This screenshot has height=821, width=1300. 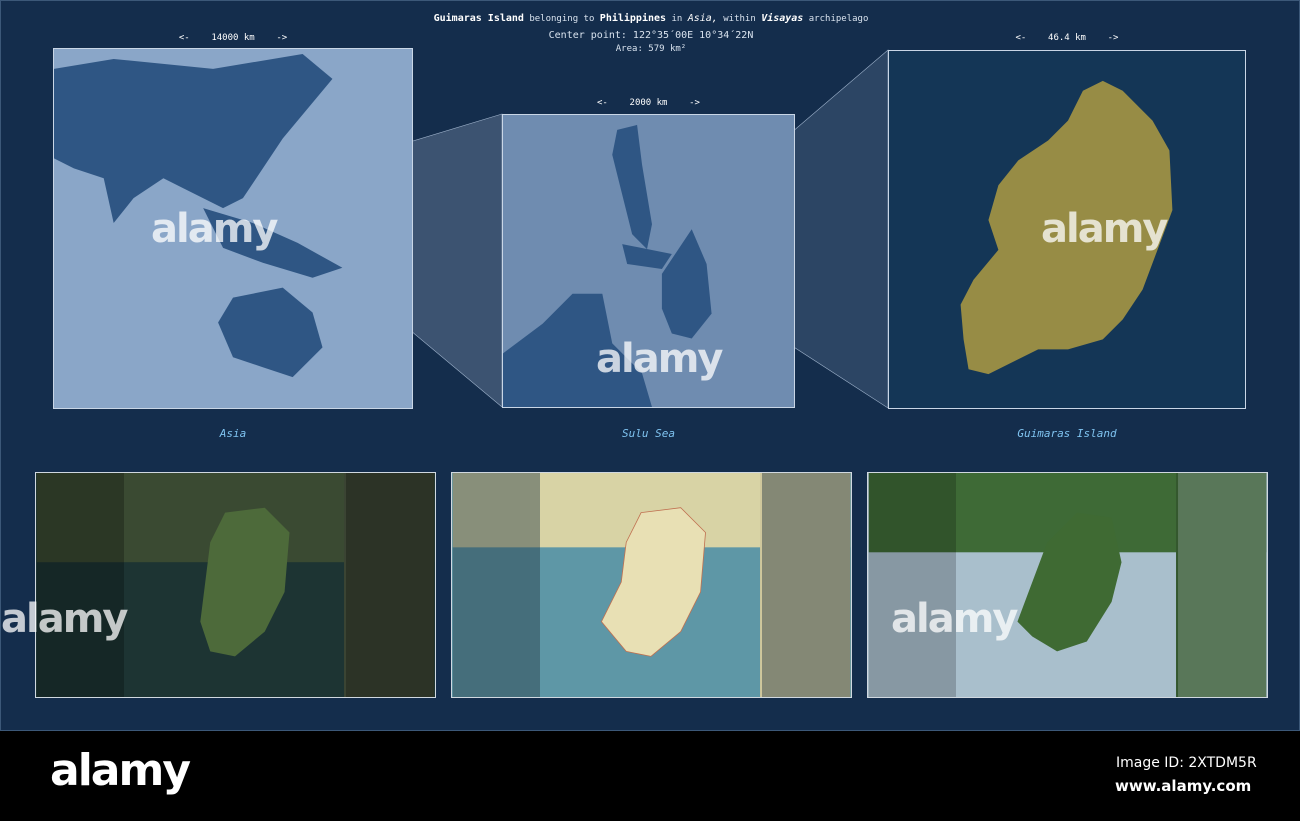 What do you see at coordinates (233, 38) in the screenshot?
I see `scale-bar-asia: <- 14000 km ->` at bounding box center [233, 38].